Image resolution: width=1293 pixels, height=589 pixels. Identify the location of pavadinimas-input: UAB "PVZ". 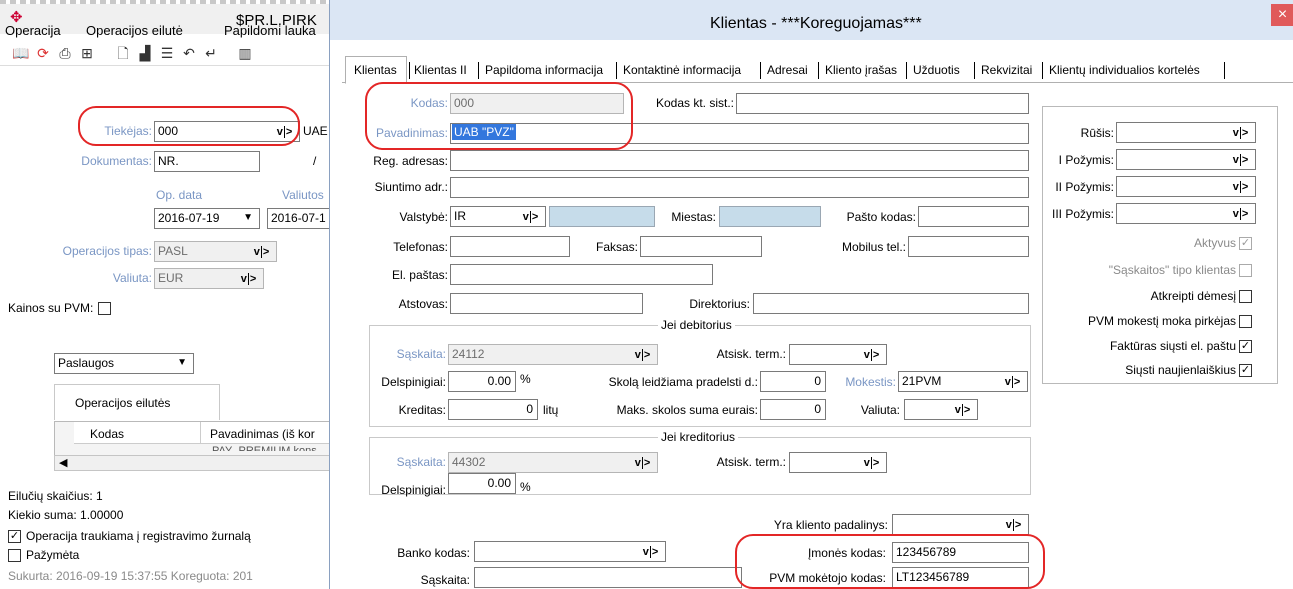
(739, 133).